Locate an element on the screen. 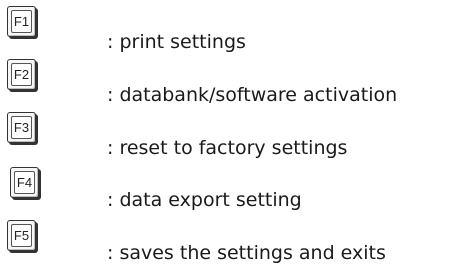 This screenshot has width=470, height=273. f5-description: saves the settings and exits is located at coordinates (252, 253).